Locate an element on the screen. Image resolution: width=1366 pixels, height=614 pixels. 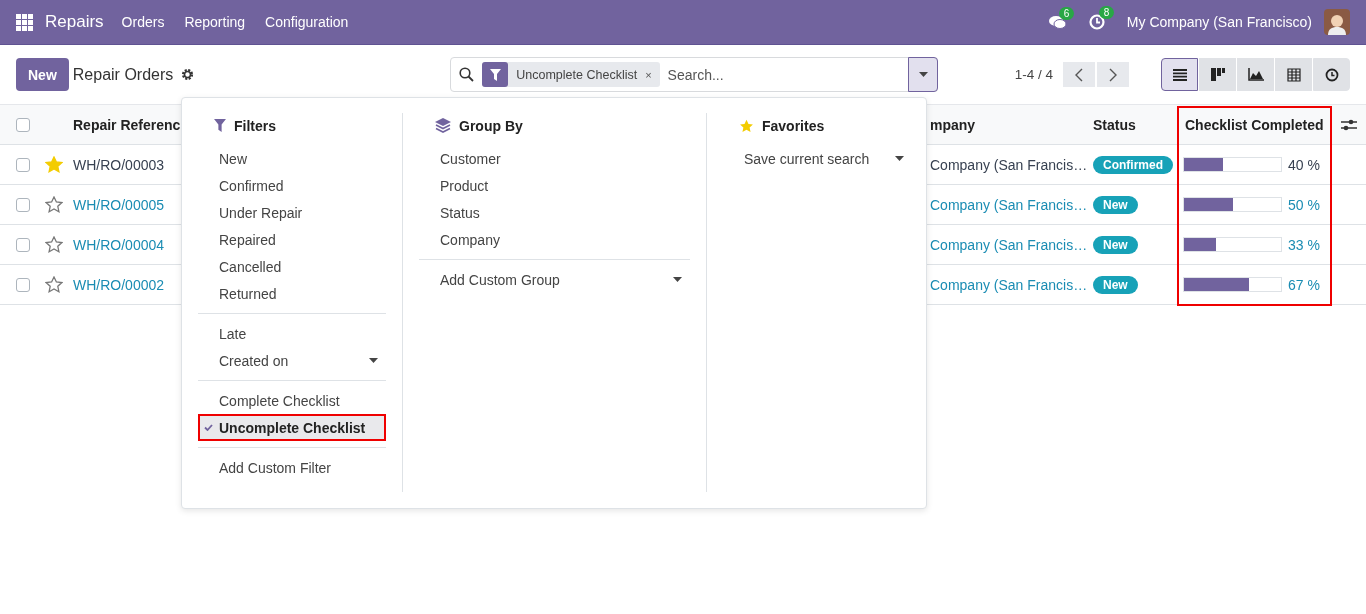
close-icon: × is located at coordinates (652, 74).